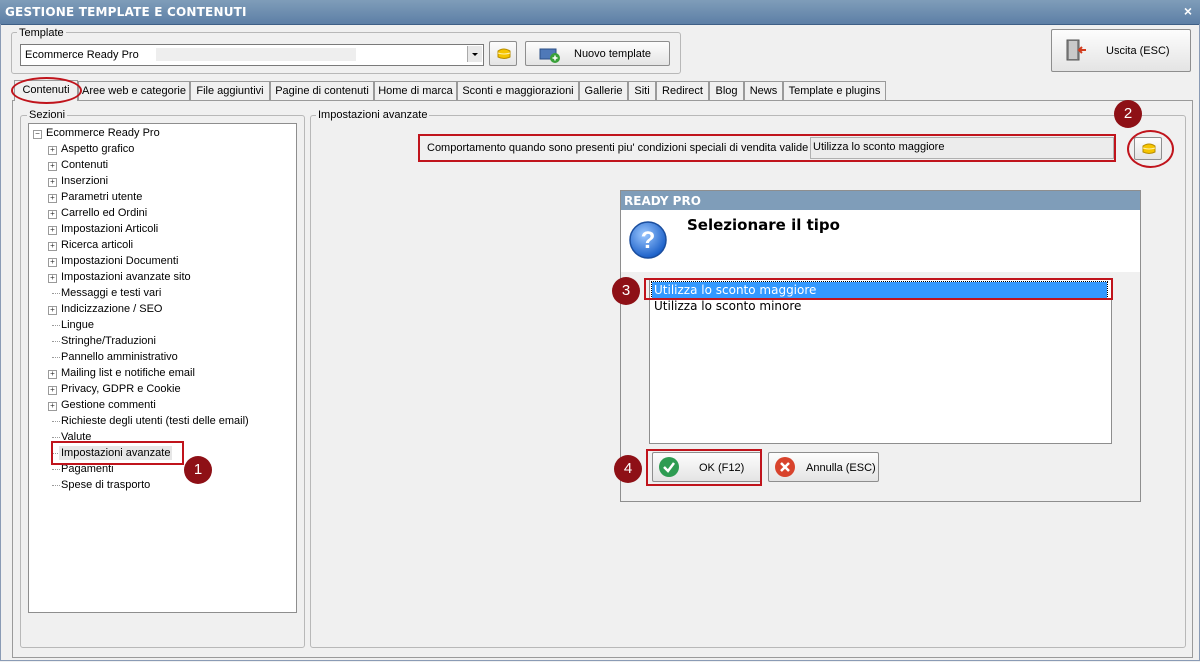 The image size is (1200, 662). What do you see at coordinates (767, 148) in the screenshot?
I see `condition-highlight-box` at bounding box center [767, 148].